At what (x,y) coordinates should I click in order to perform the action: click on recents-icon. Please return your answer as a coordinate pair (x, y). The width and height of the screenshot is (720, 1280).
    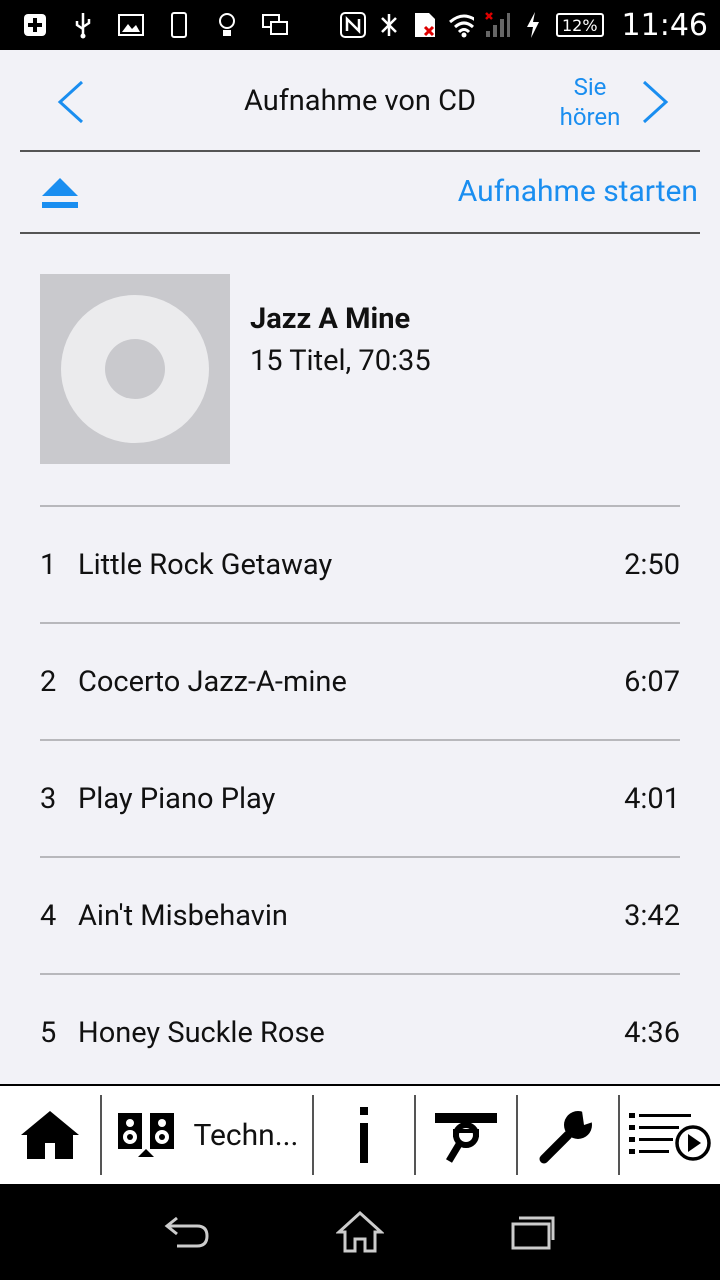
    Looking at the image, I should click on (533, 1233).